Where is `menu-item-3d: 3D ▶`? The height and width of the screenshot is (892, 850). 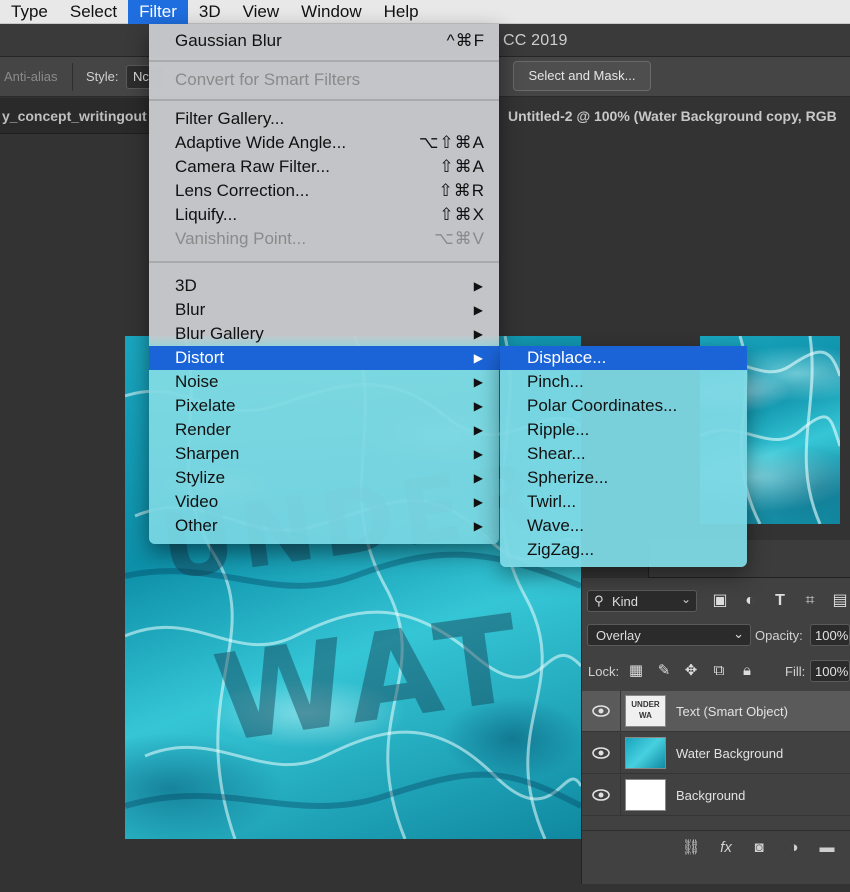
menu-item-3d: 3D ▶ is located at coordinates (324, 286).